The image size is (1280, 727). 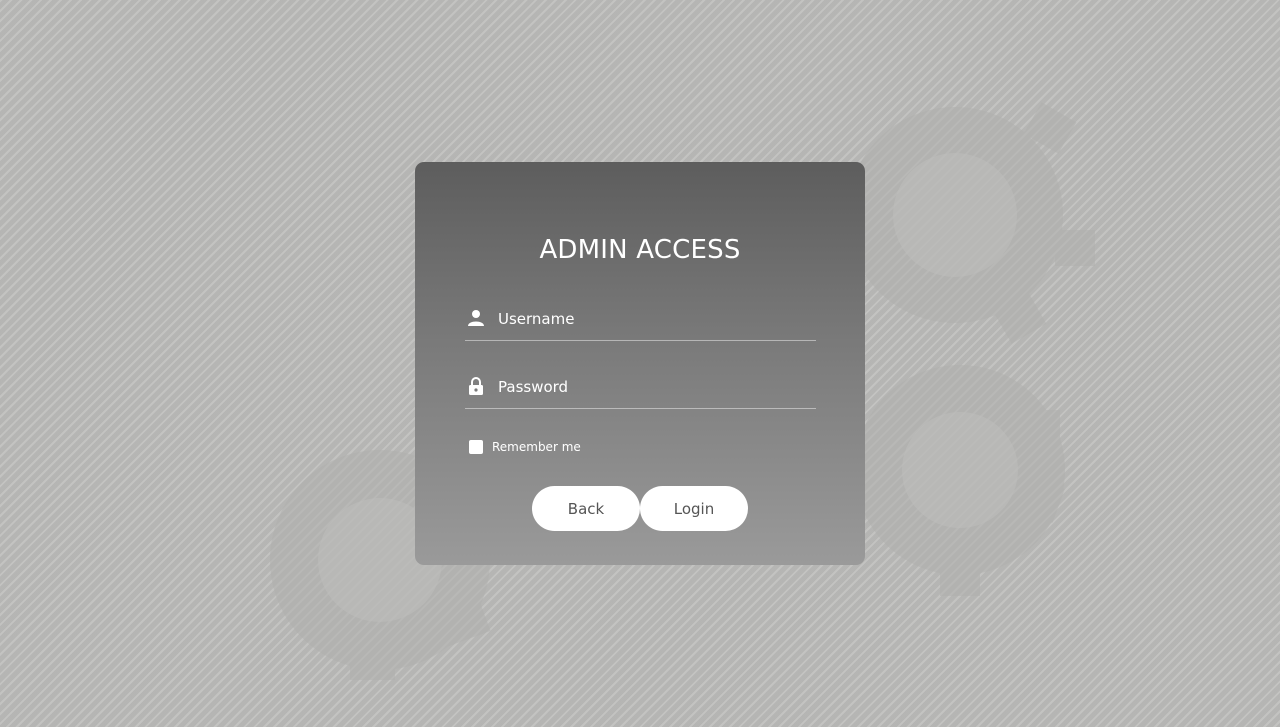 I want to click on password-field, so click(x=640, y=389).